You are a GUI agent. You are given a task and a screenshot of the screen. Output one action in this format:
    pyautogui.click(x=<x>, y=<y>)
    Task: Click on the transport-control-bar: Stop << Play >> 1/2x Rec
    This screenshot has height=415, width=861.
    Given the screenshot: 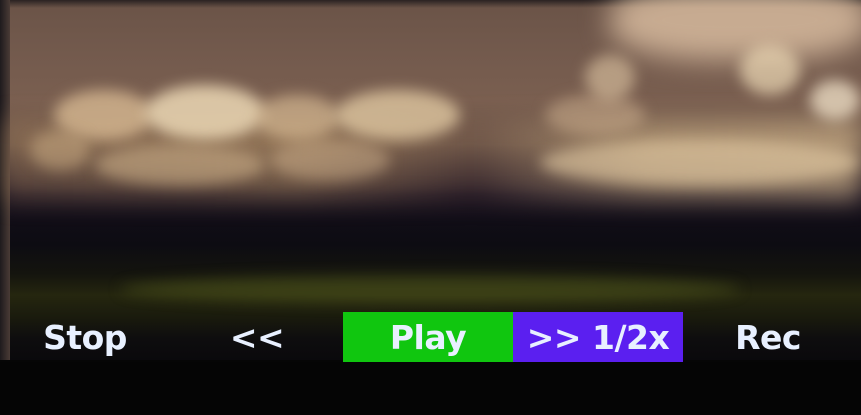 What is the action you would take?
    pyautogui.click(x=430, y=337)
    